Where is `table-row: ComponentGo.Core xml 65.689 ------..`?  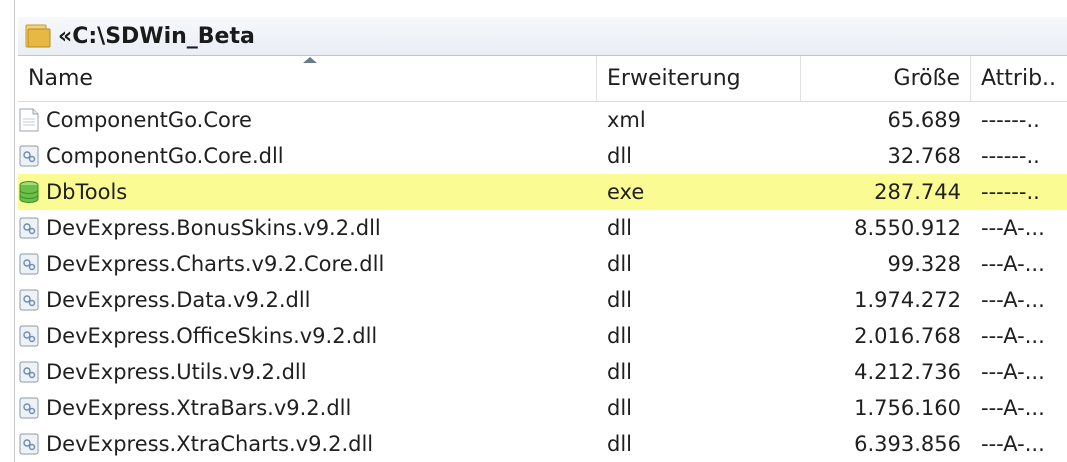 table-row: ComponentGo.Core xml 65.689 ------.. is located at coordinates (542, 120).